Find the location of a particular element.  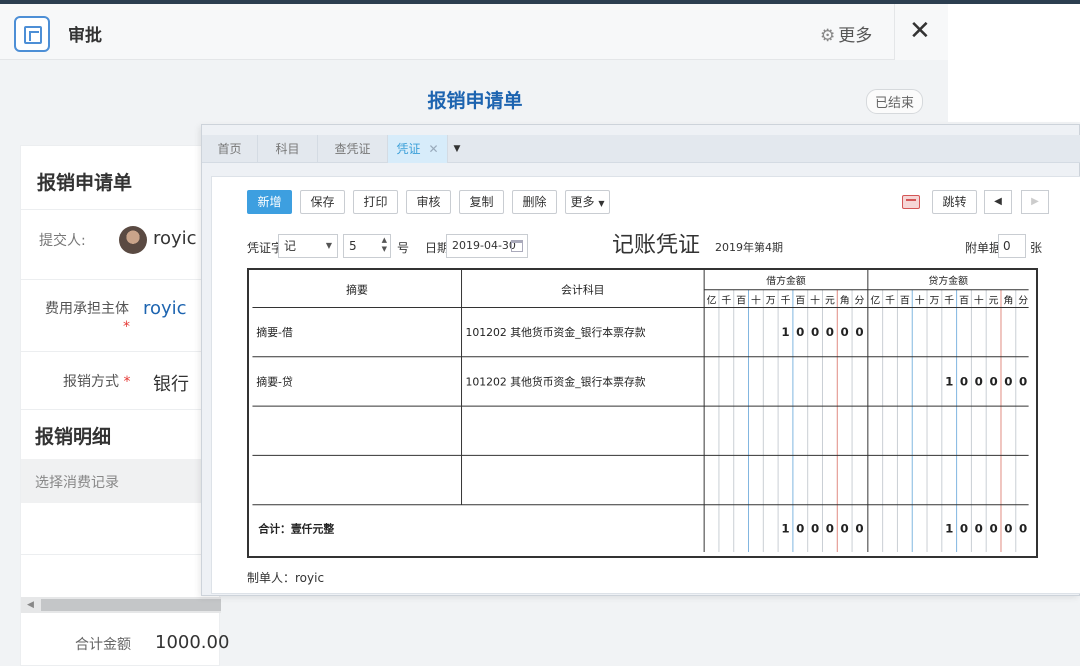

scroll-left-icon: ◀ is located at coordinates (30, 605).